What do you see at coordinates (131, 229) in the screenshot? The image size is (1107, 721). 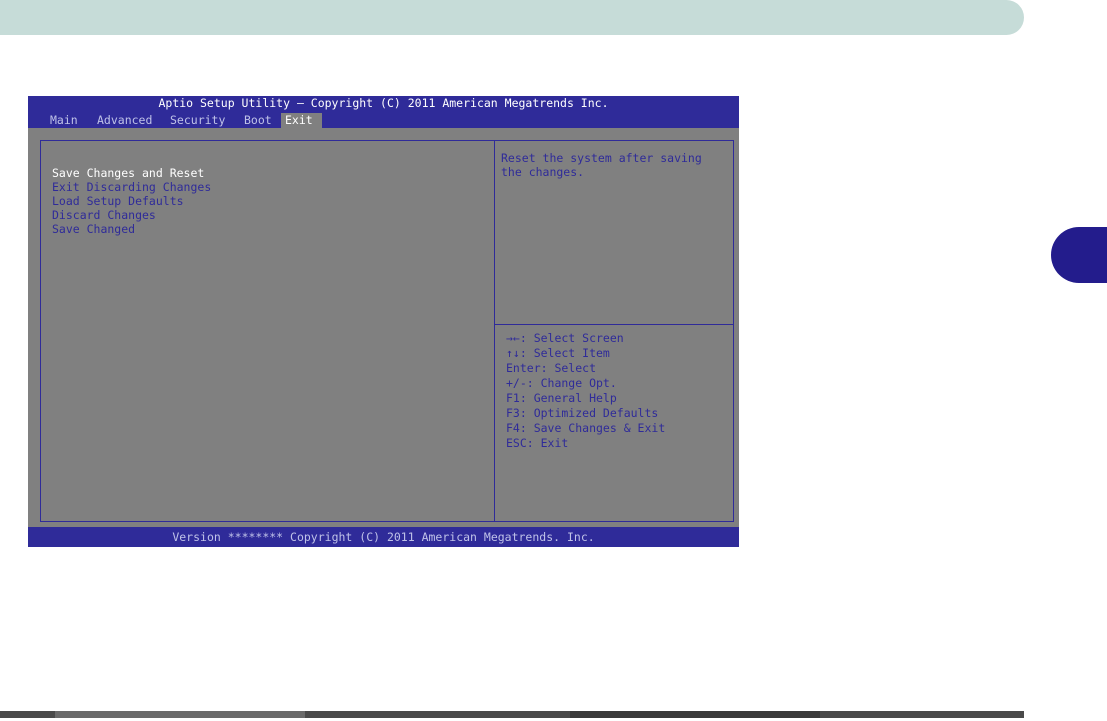 I see `menu-item-save-changed: Save Changed` at bounding box center [131, 229].